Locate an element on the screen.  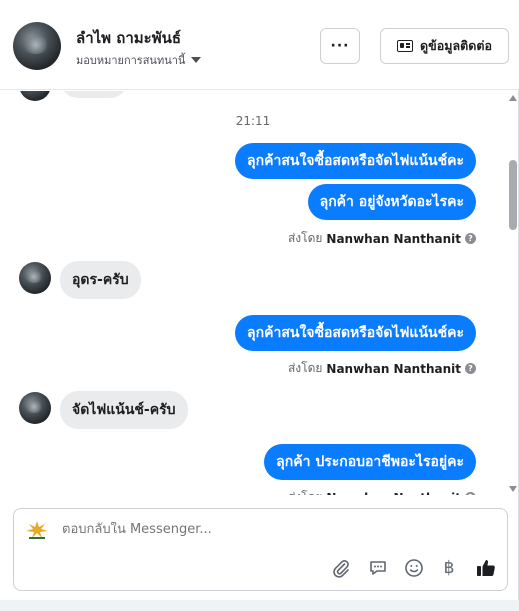
scrollbar-thumb is located at coordinates (513, 195).